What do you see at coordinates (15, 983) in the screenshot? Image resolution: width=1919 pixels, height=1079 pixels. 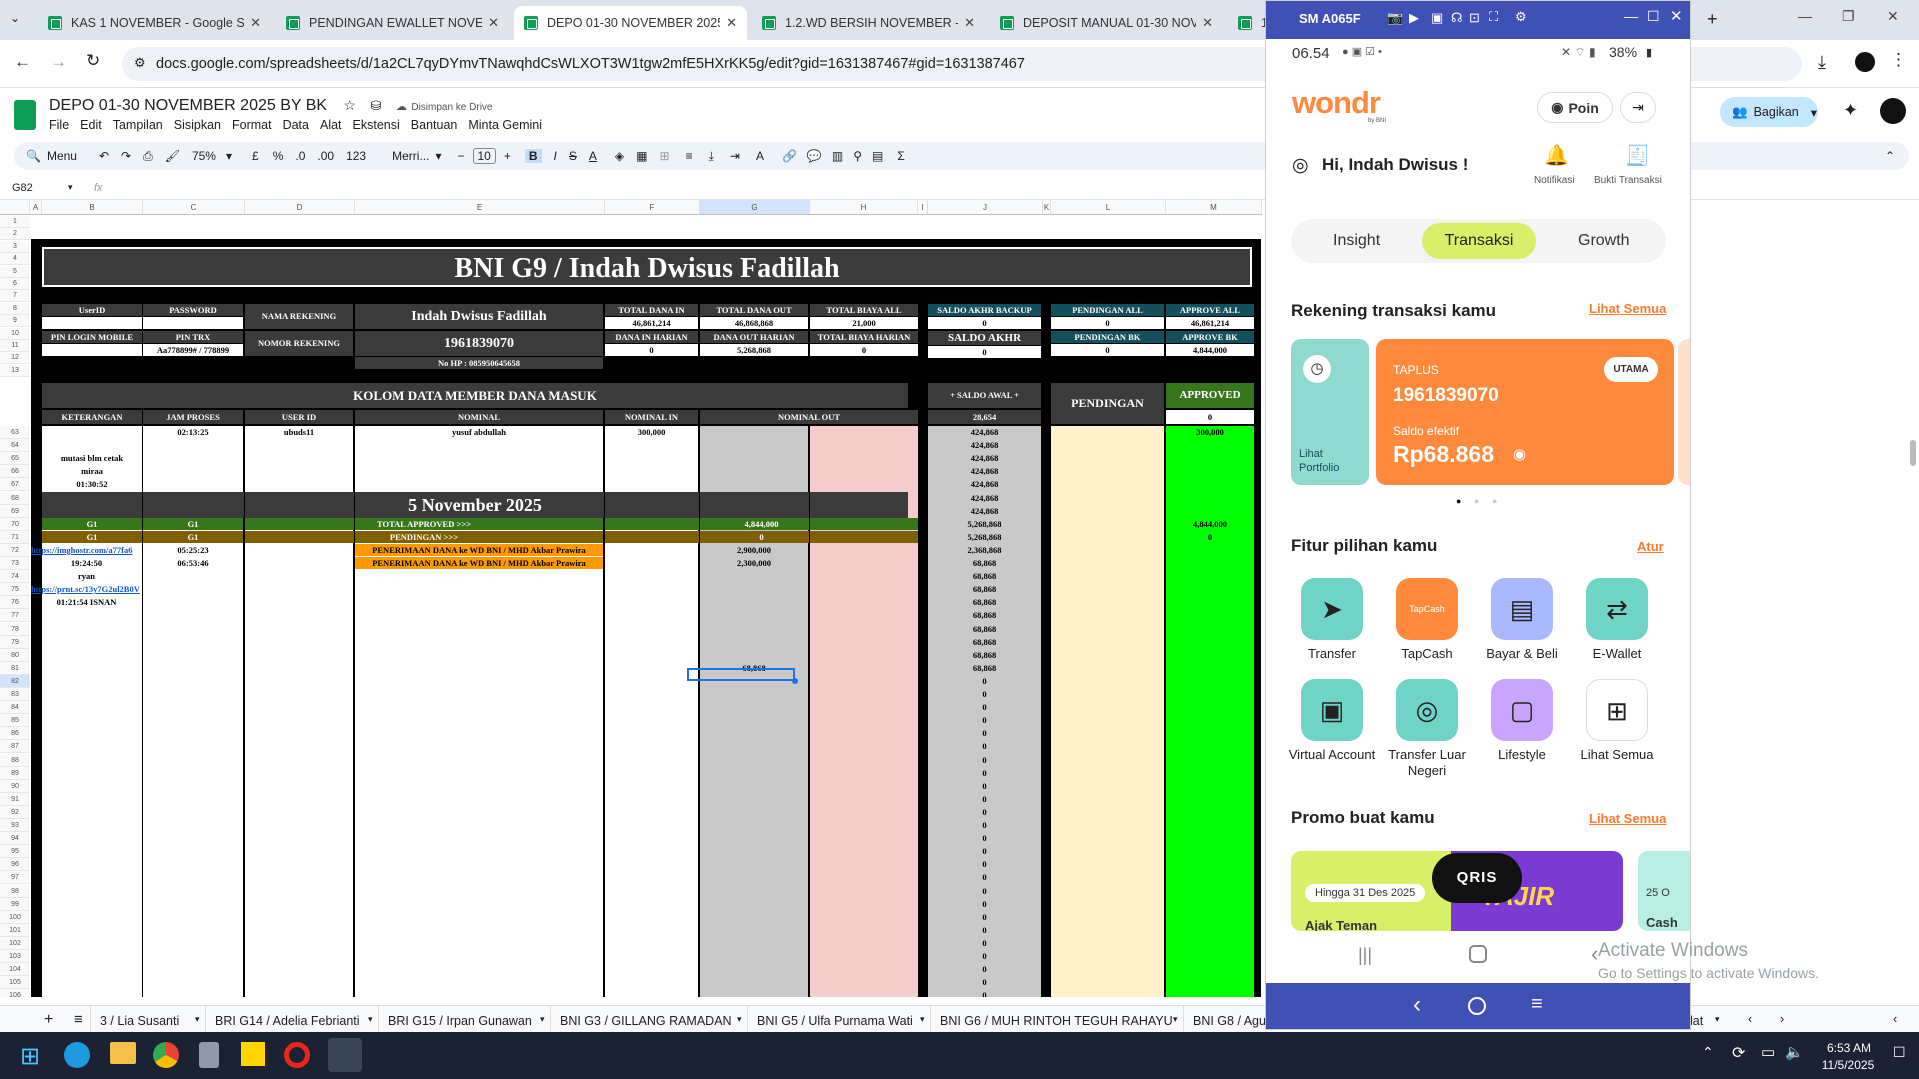 I see `row-header: 105` at bounding box center [15, 983].